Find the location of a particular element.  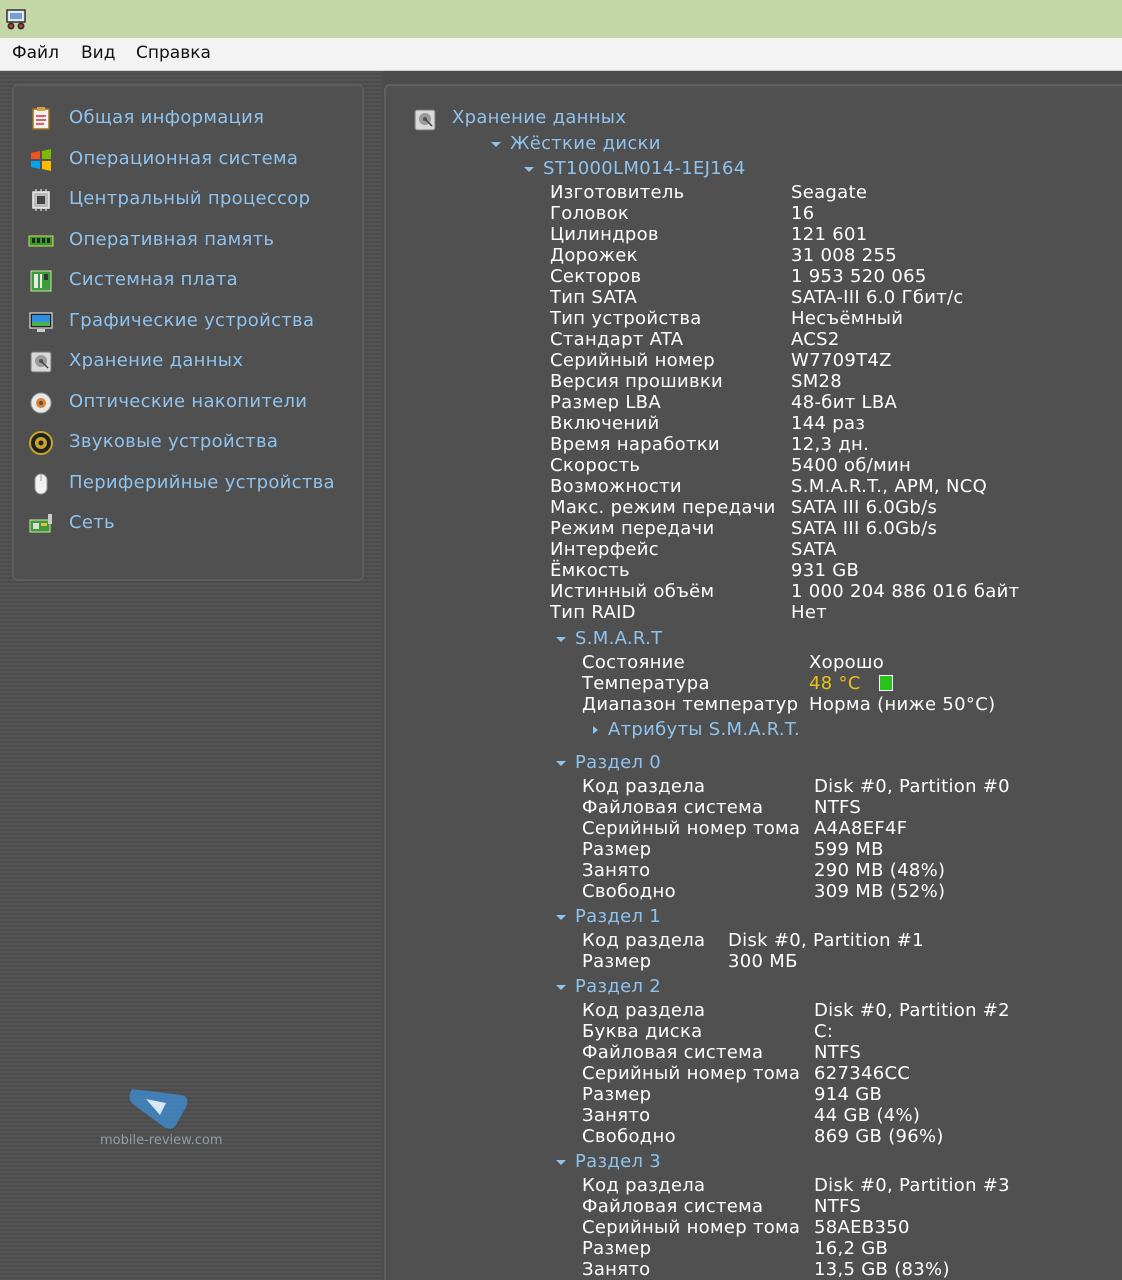

sidebar-item: Оперативная память is located at coordinates (184, 241).